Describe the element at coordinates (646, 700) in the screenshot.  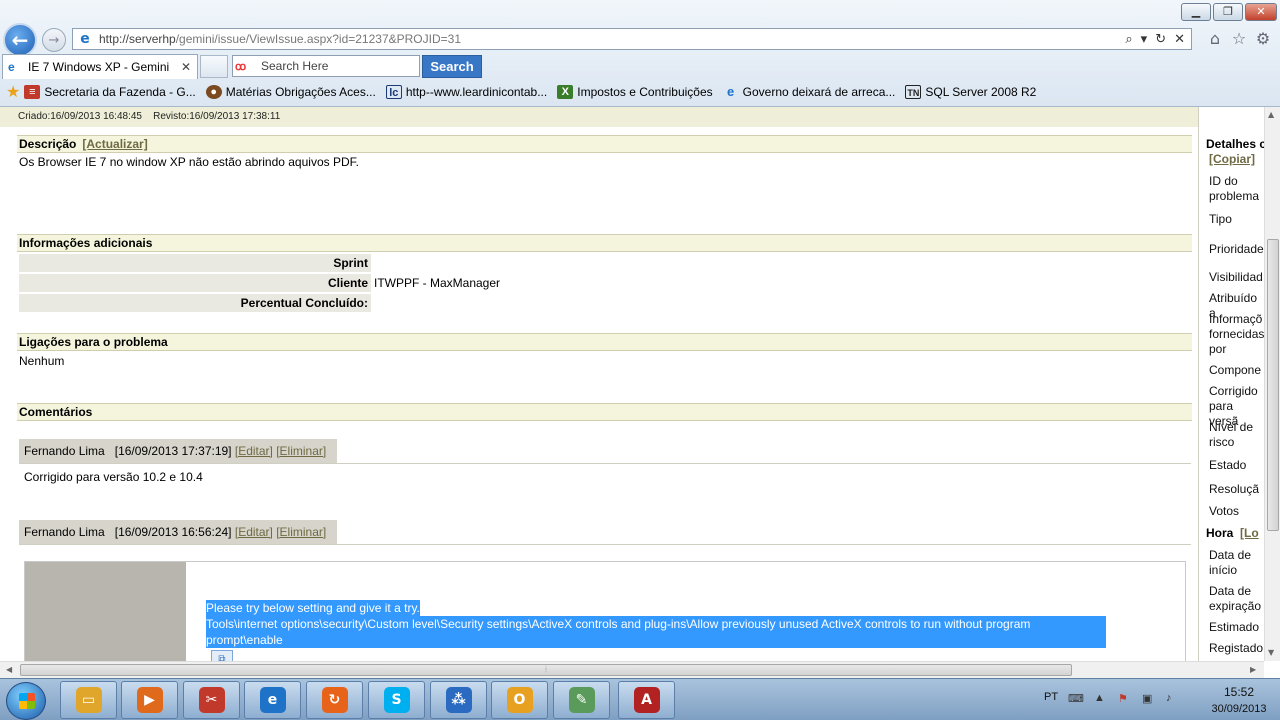
I see `taskbar-app-access: A` at that location.